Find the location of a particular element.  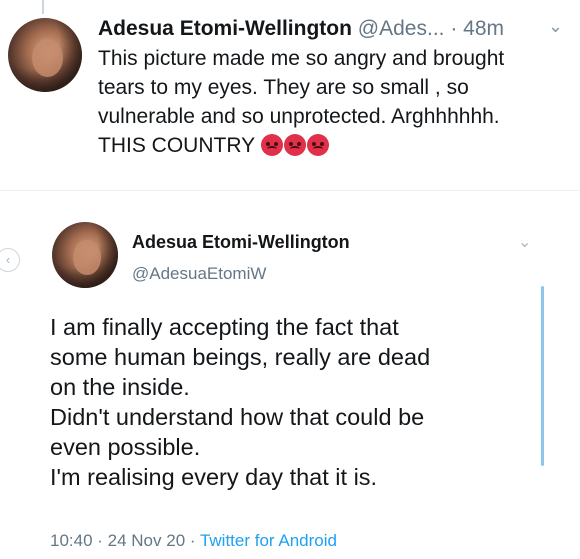

scrollbar is located at coordinates (542, 376).